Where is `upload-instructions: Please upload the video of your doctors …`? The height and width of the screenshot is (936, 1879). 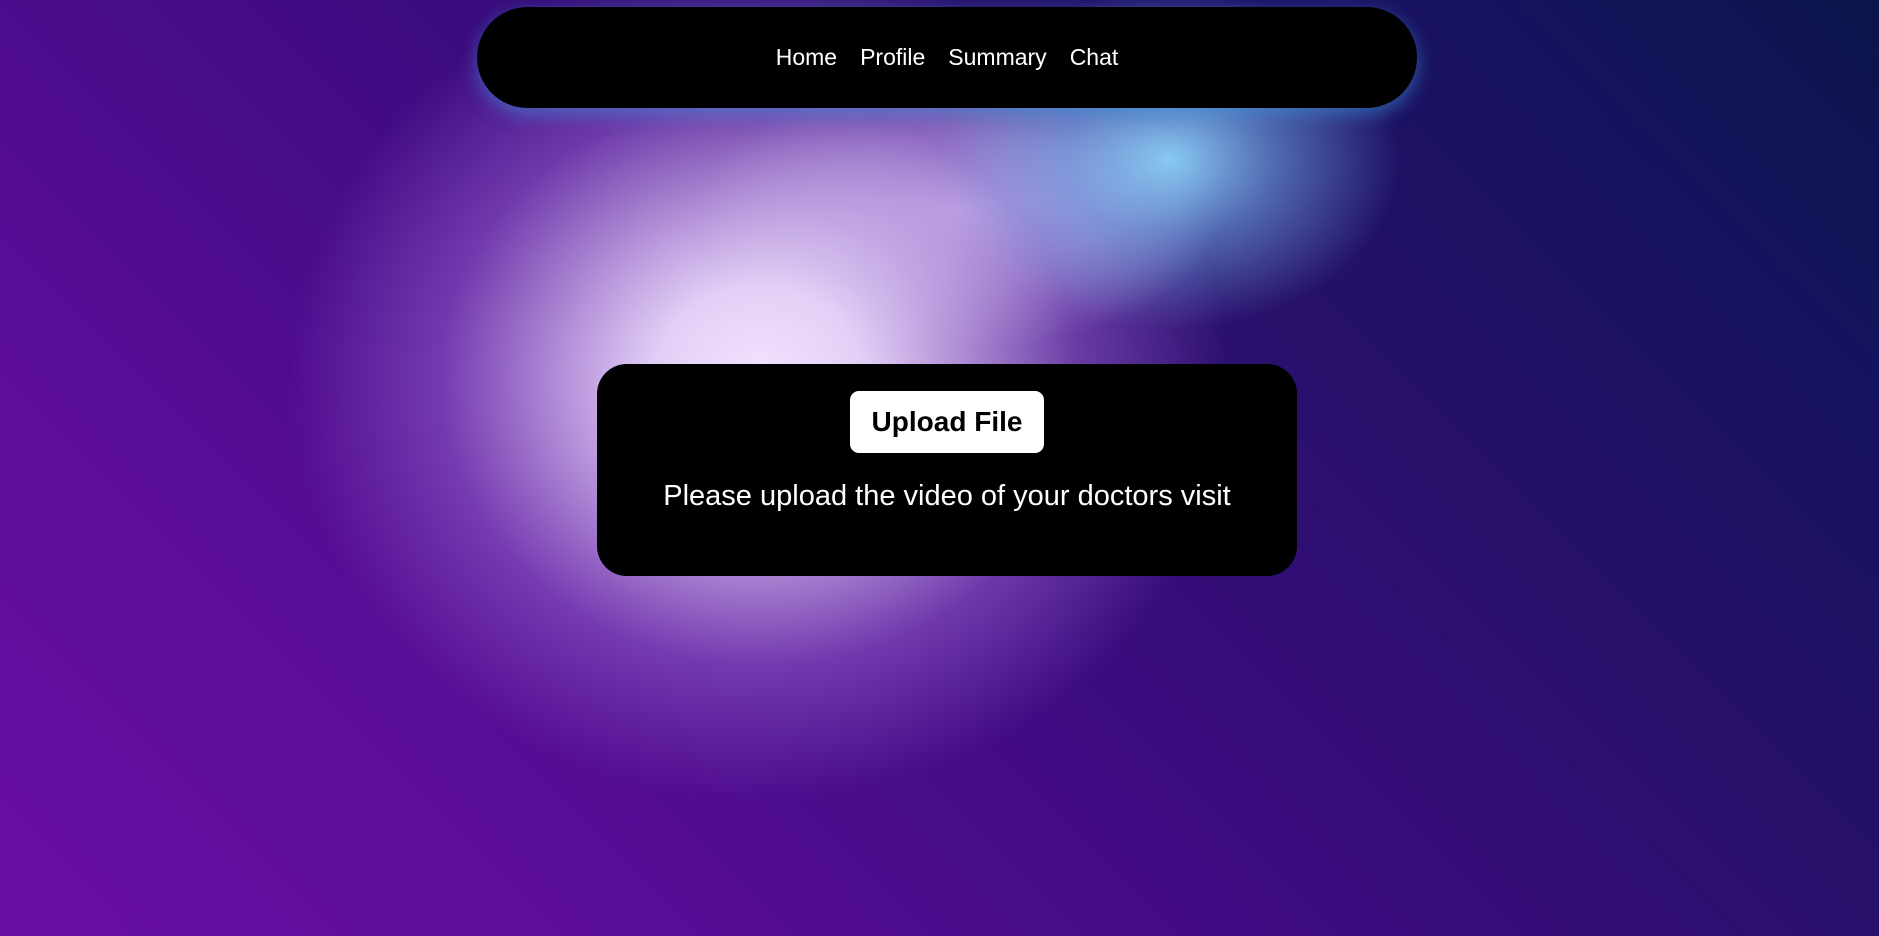
upload-instructions: Please upload the video of your doctors … is located at coordinates (947, 496).